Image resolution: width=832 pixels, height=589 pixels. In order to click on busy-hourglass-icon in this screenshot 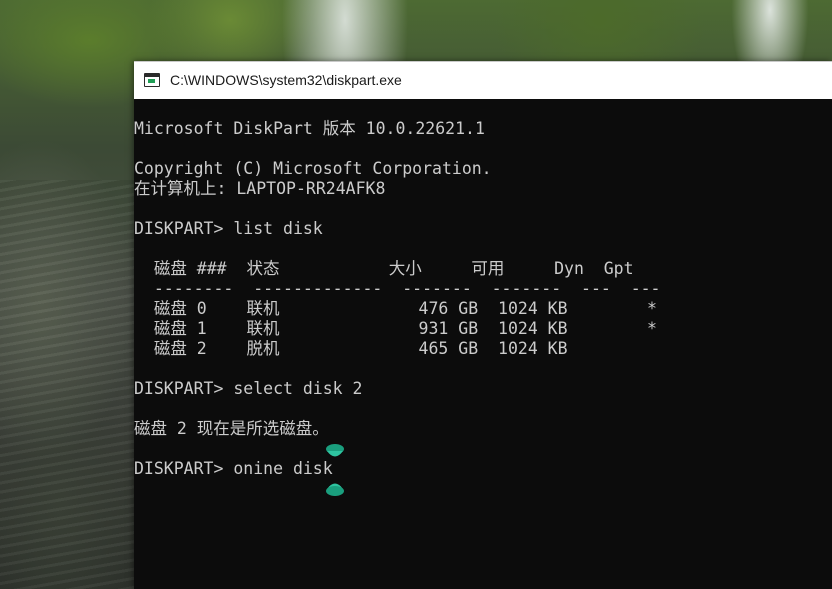, I will do `click(335, 470)`.